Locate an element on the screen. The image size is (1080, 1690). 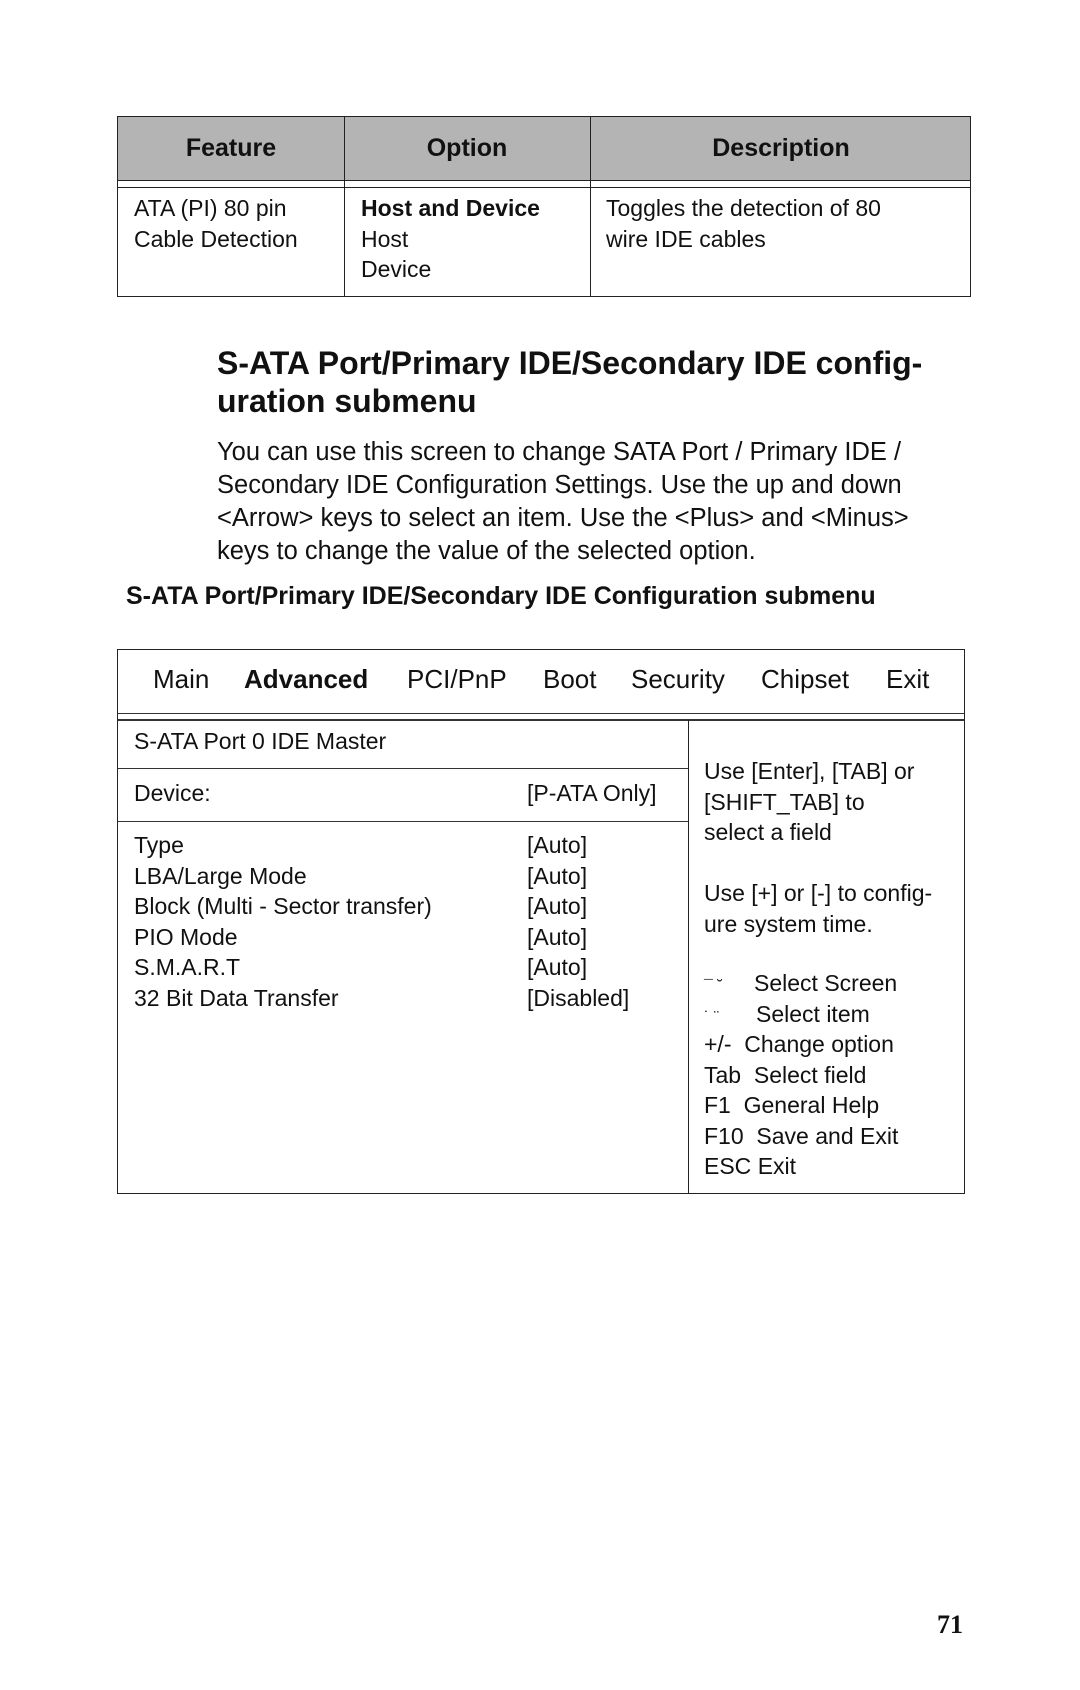
feature-line: ATA (PI) 80 pin is located at coordinates (210, 208).